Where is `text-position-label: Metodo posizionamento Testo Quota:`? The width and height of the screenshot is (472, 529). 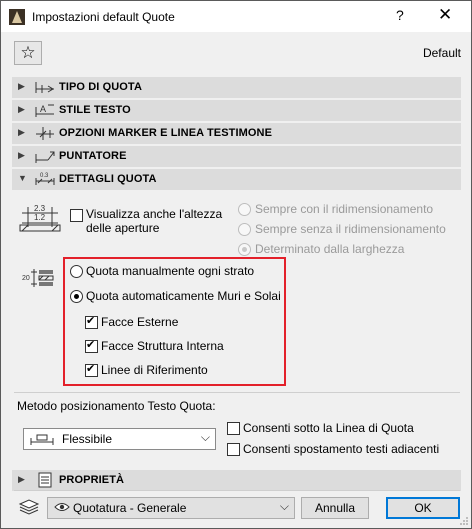 text-position-label: Metodo posizionamento Testo Quota: is located at coordinates (116, 406).